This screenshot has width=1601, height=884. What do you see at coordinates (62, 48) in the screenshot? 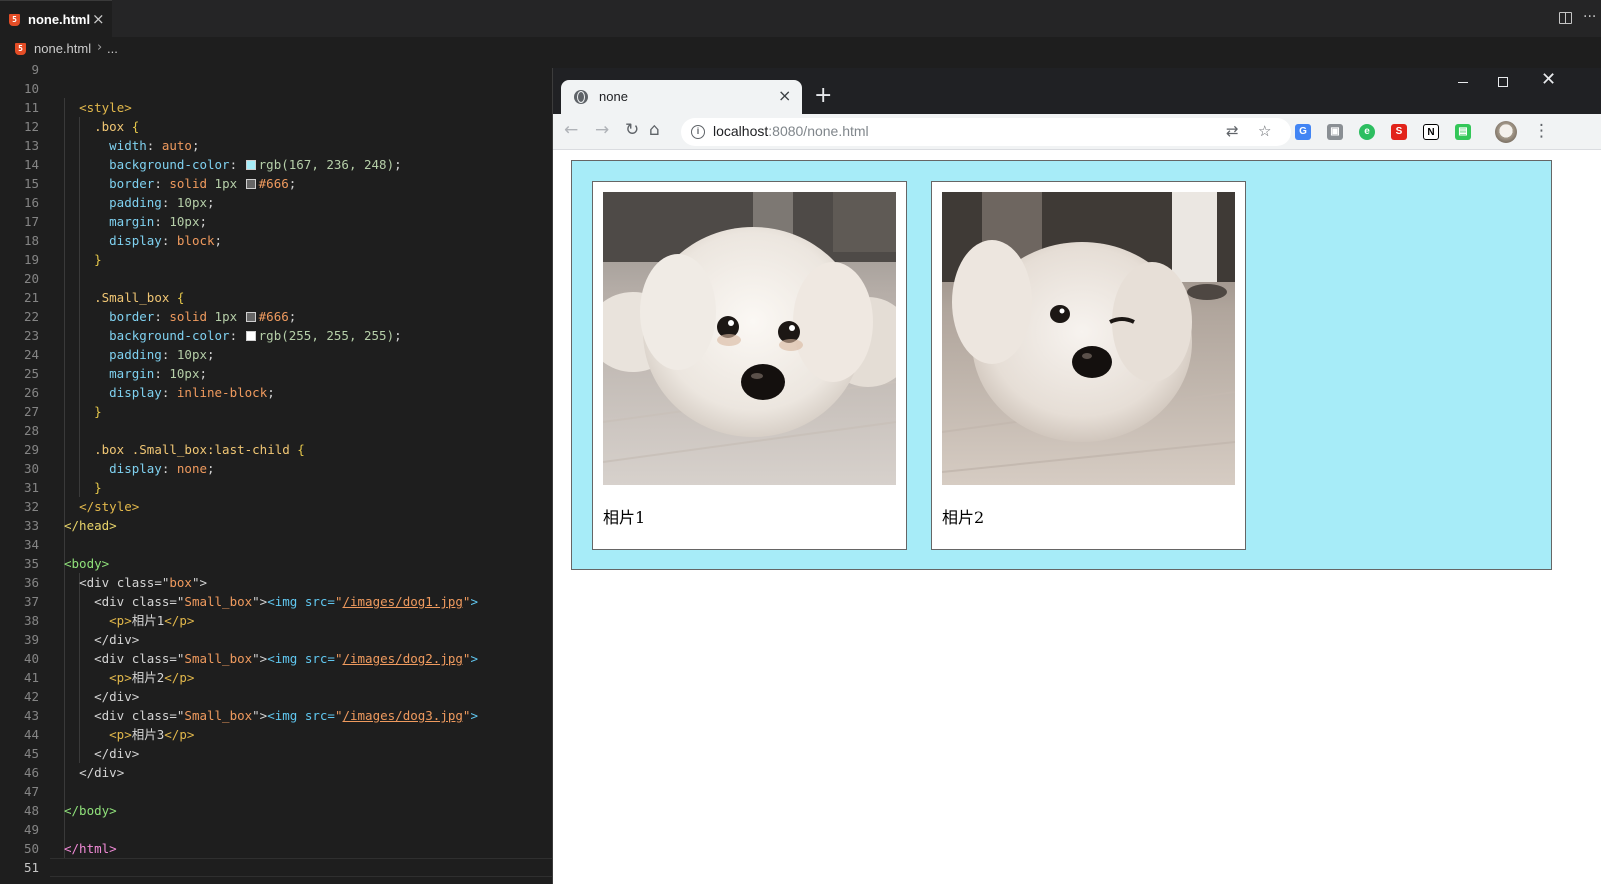
I see `breadcrumb-file: none.html` at bounding box center [62, 48].